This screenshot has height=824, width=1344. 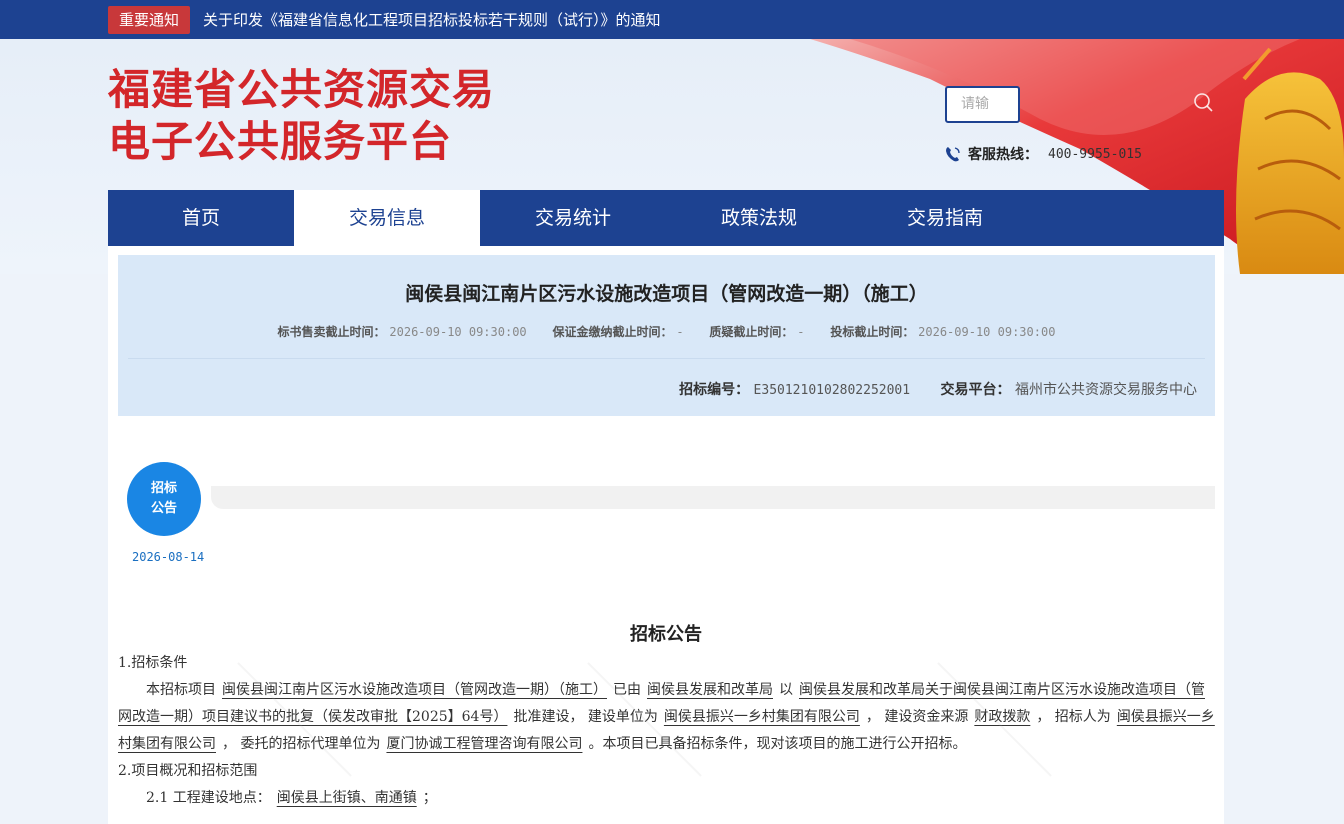 I want to click on logo-line1: 福建省公共资源交易, so click(x=302, y=89).